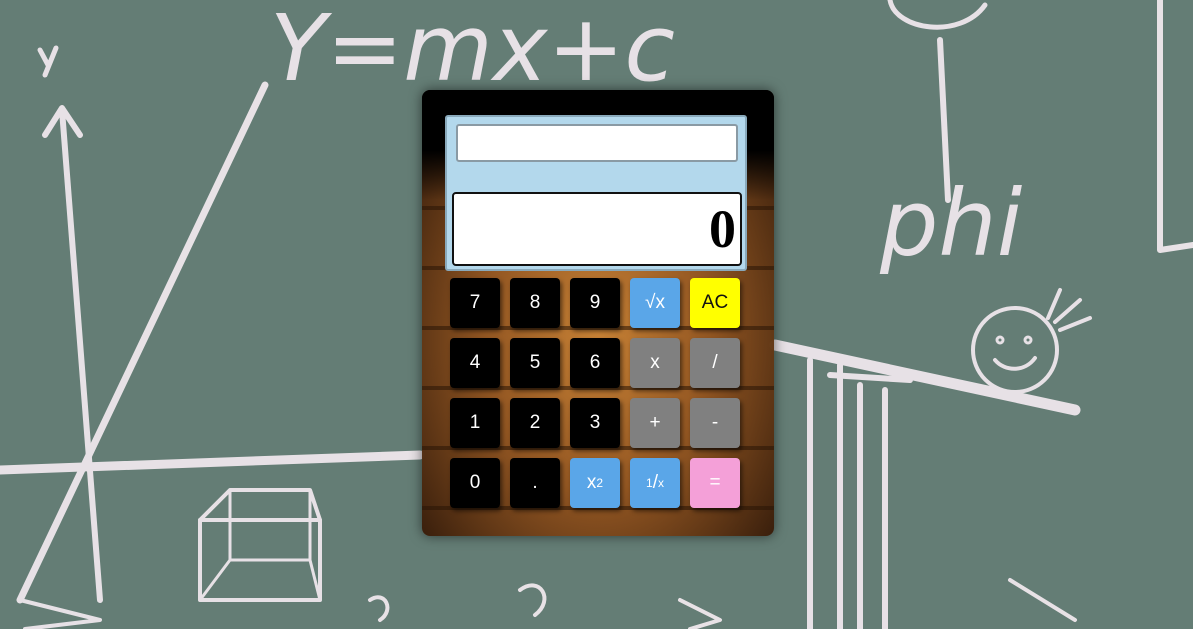  Describe the element at coordinates (655, 423) in the screenshot. I see `add-button: +` at that location.